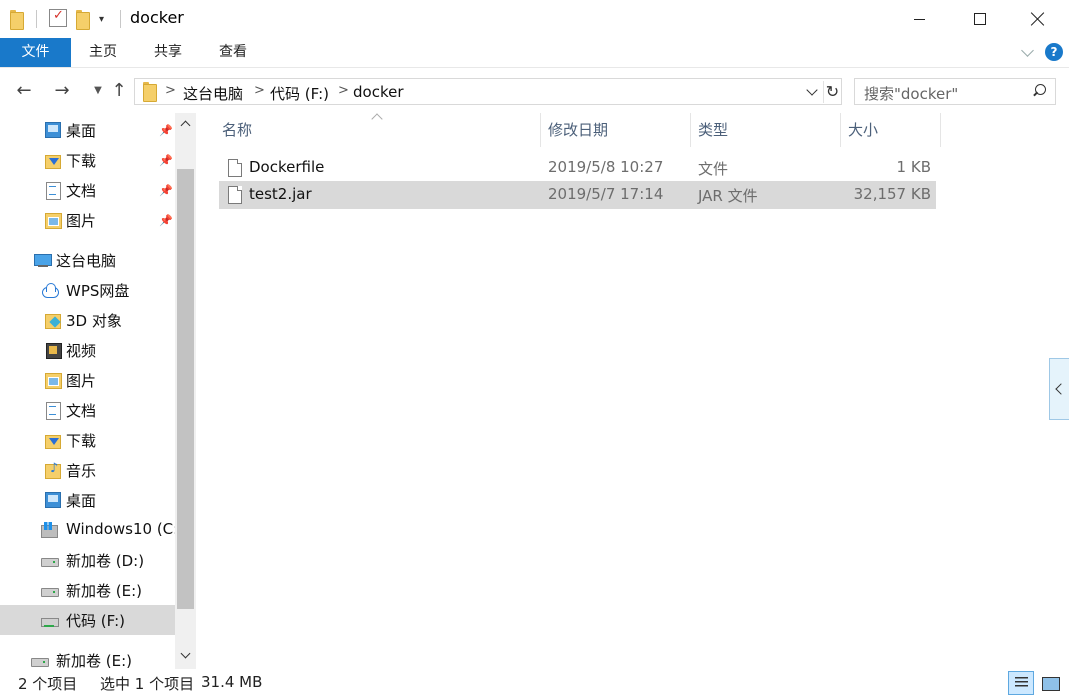 The height and width of the screenshot is (697, 1069). Describe the element at coordinates (813, 92) in the screenshot. I see `address-dropdown-chevron-icon` at that location.